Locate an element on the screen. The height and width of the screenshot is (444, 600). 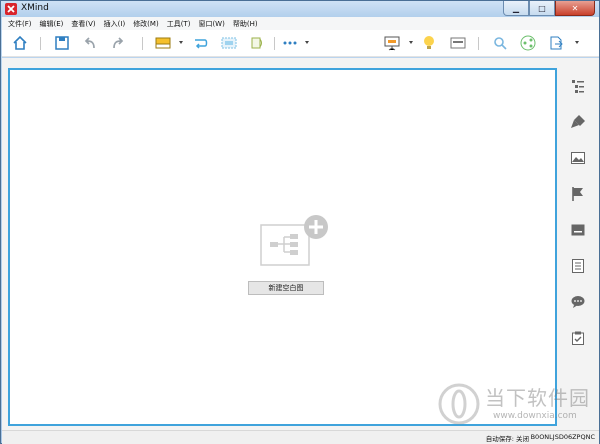
save-icon is located at coordinates (62, 43).